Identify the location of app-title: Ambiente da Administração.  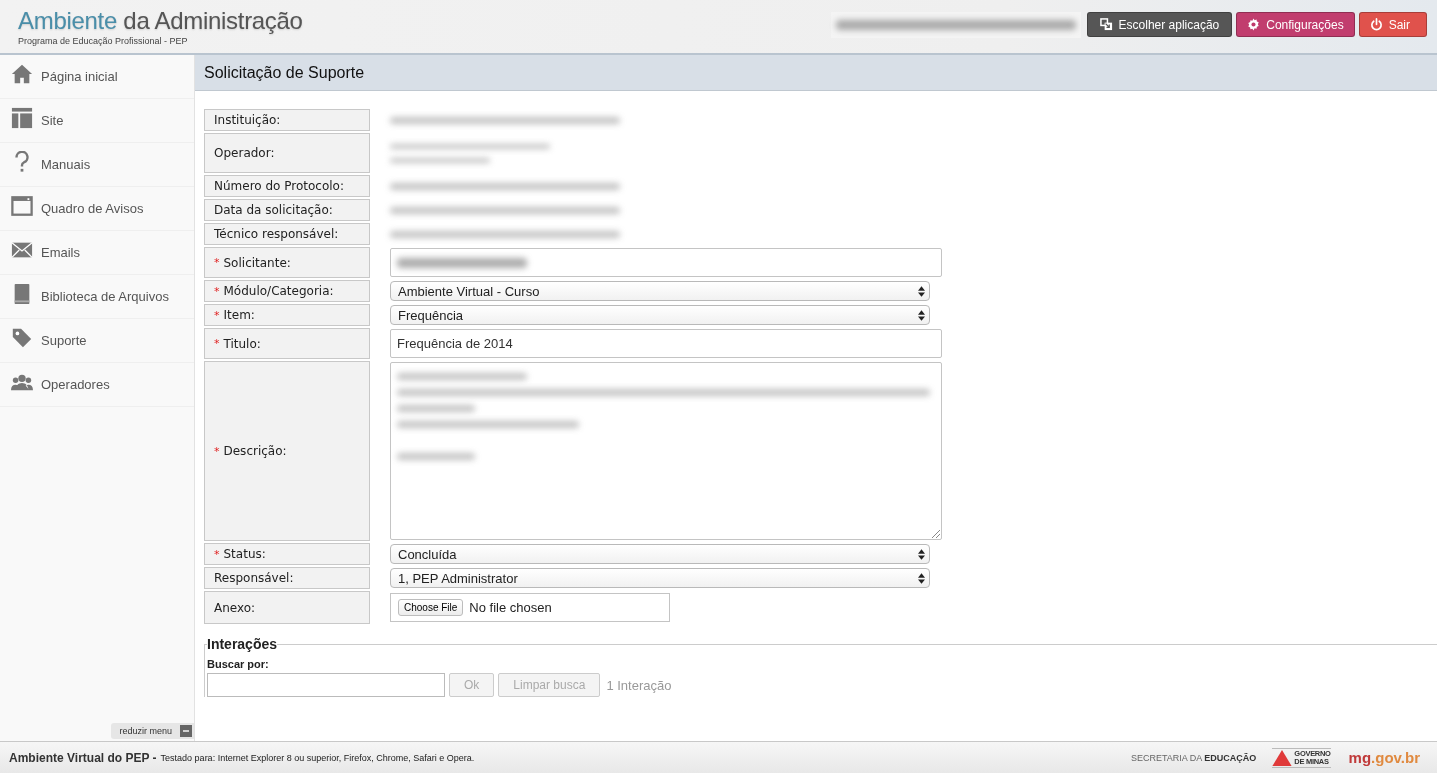
(160, 21).